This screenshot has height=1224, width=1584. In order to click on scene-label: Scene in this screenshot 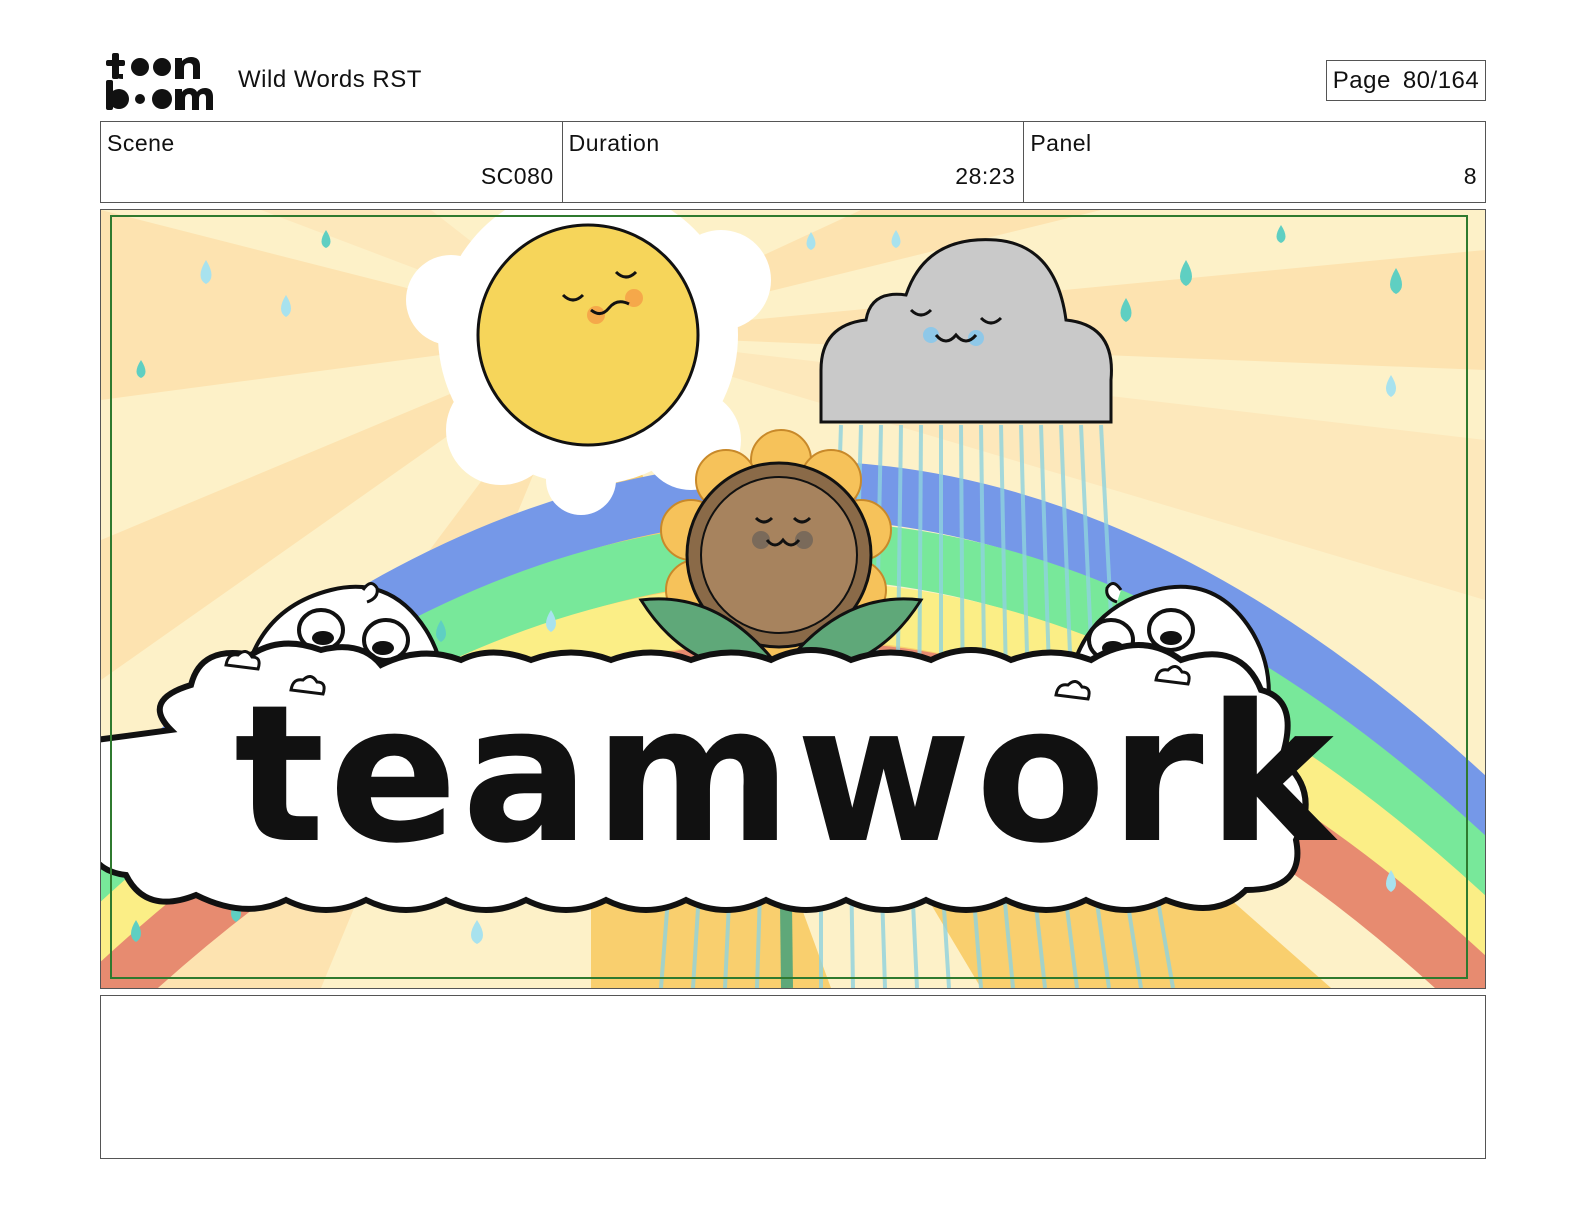, I will do `click(141, 143)`.